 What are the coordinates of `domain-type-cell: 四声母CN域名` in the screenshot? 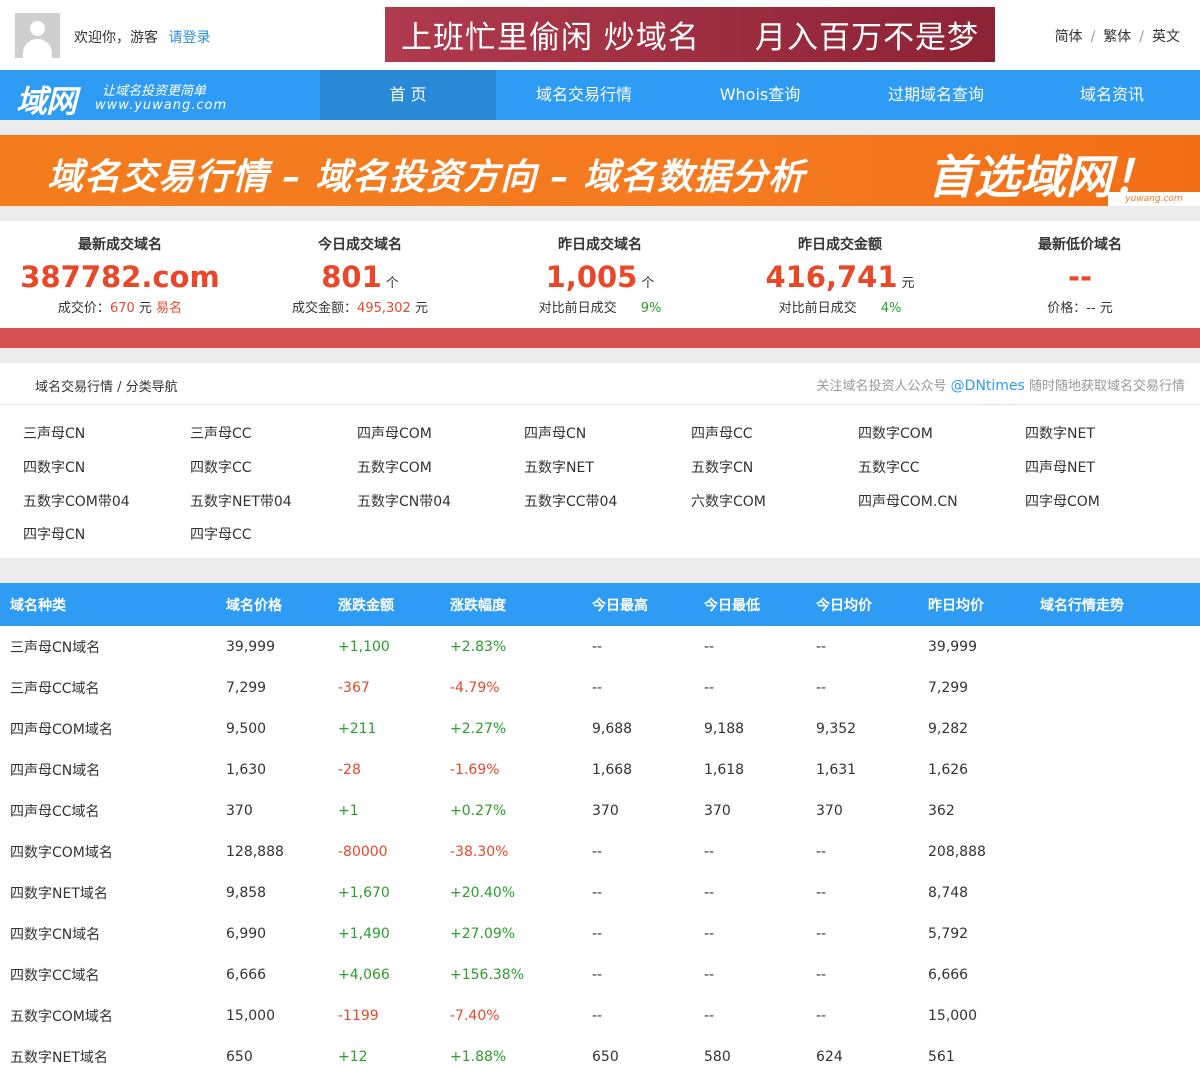 It's located at (108, 769).